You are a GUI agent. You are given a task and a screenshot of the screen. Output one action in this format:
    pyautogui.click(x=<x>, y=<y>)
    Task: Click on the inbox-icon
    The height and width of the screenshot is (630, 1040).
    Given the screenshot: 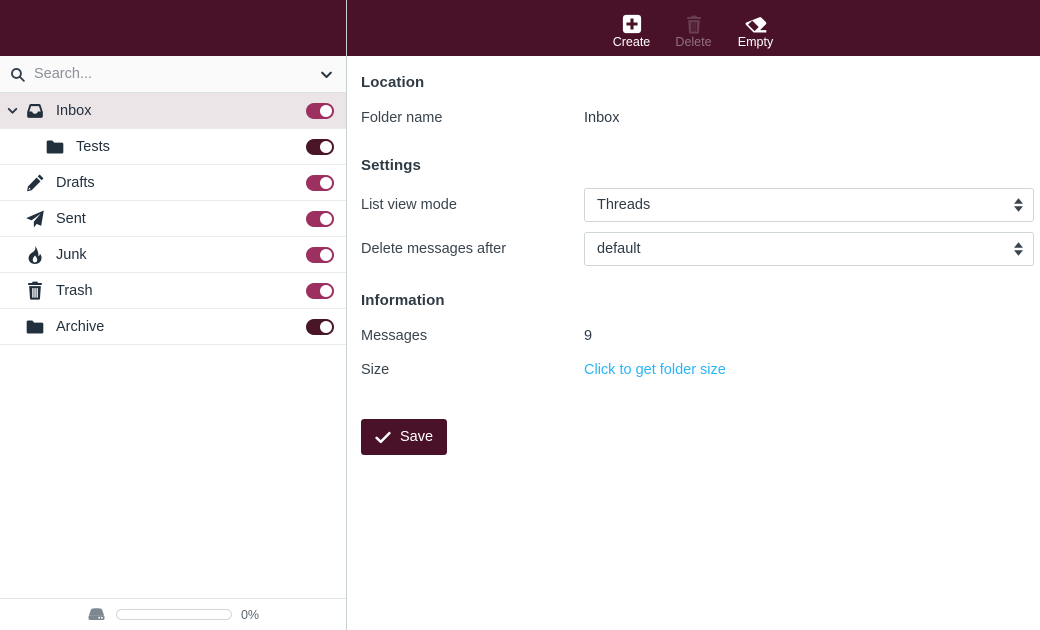 What is the action you would take?
    pyautogui.click(x=35, y=111)
    